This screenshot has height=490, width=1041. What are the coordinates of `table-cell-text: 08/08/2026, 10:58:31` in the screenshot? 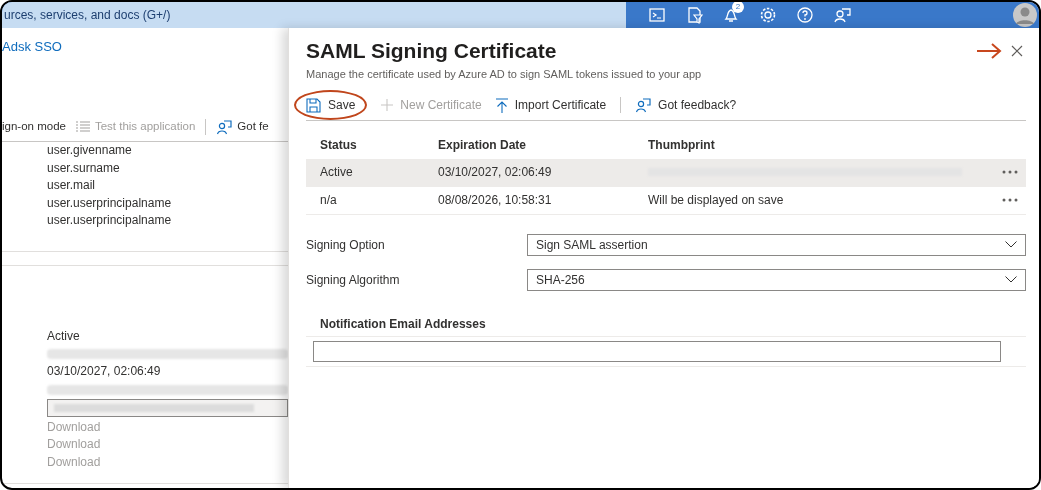 It's located at (495, 200).